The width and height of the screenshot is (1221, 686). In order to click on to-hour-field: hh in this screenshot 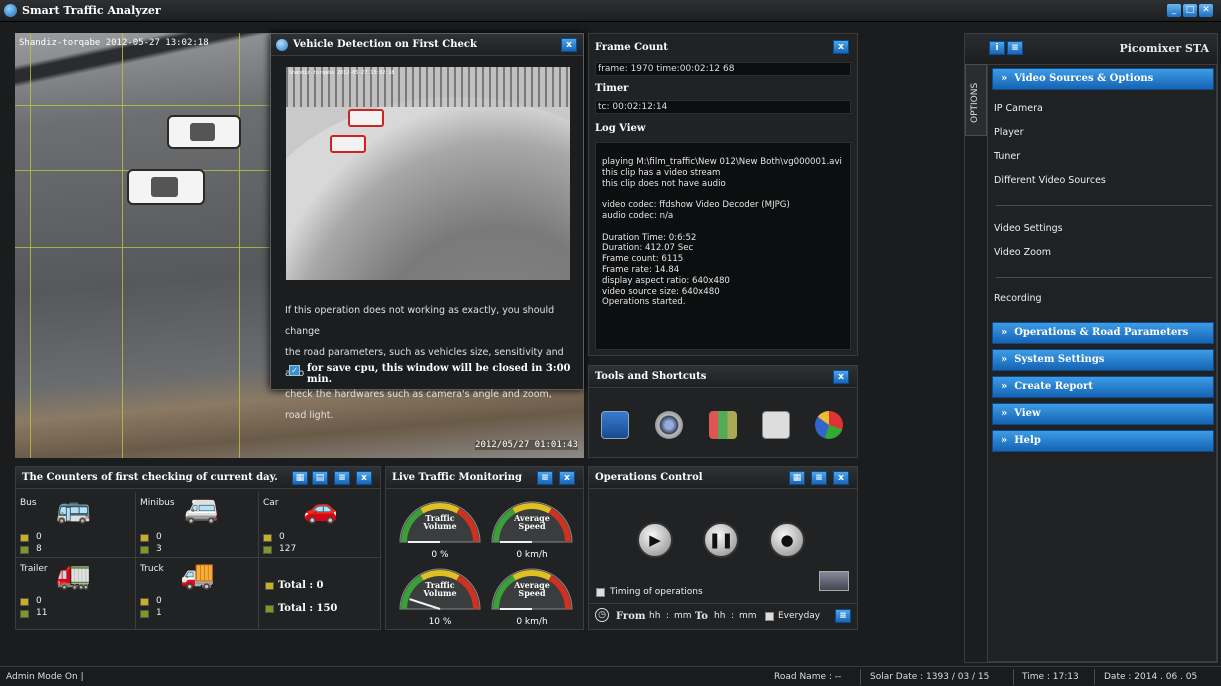, I will do `click(719, 616)`.